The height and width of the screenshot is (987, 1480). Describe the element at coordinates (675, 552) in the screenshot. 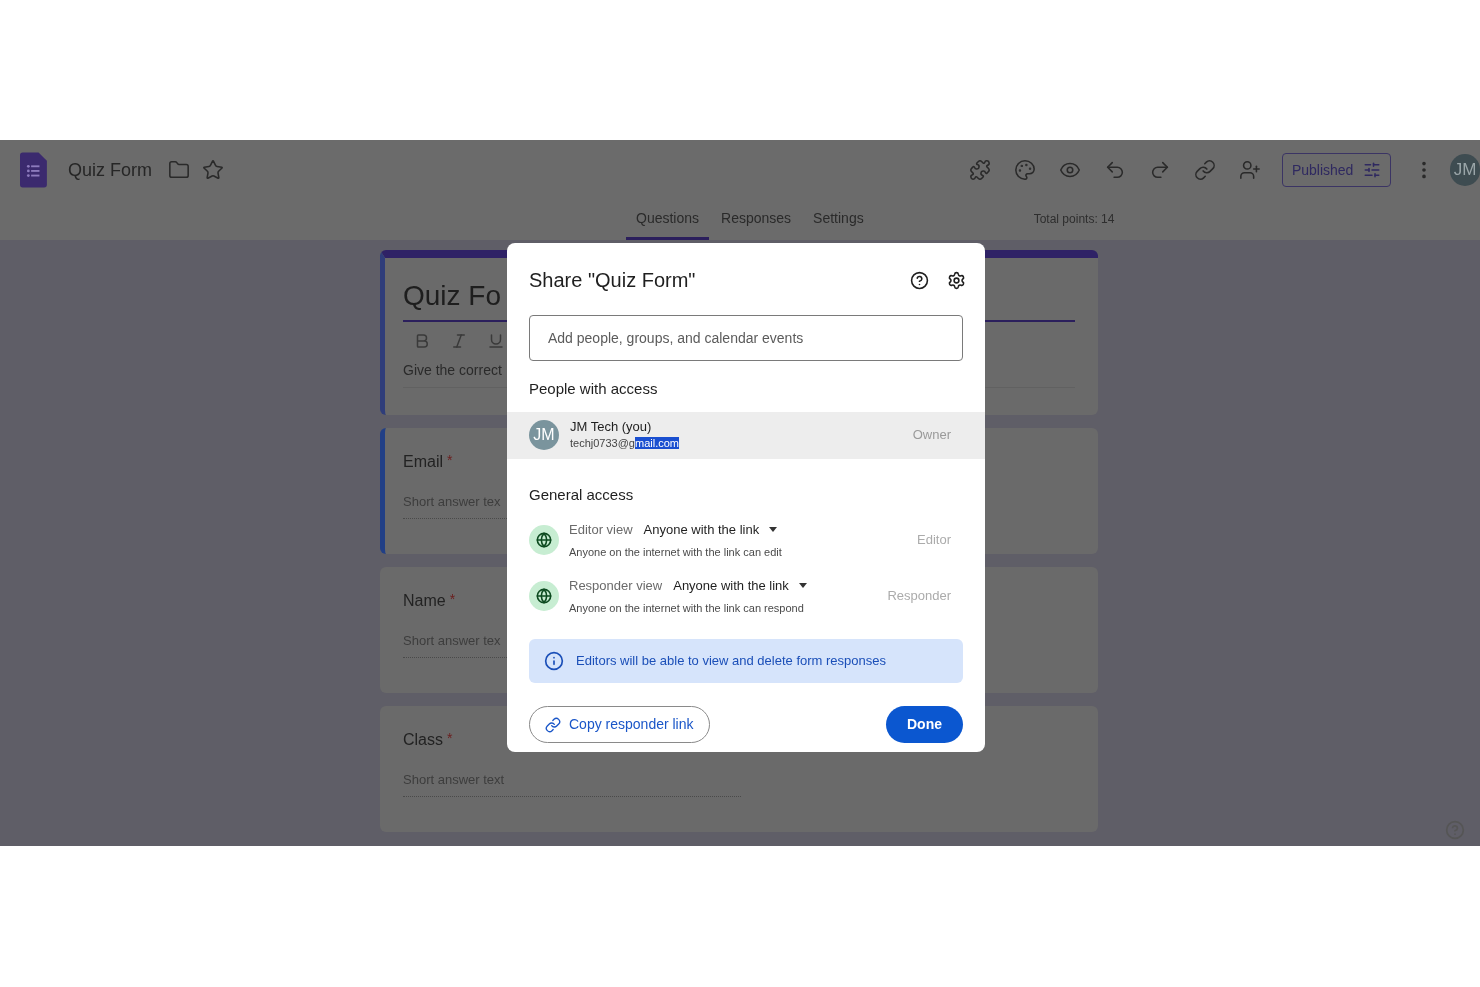

I see `access-description: Anyone on the internet with the link can edit` at that location.